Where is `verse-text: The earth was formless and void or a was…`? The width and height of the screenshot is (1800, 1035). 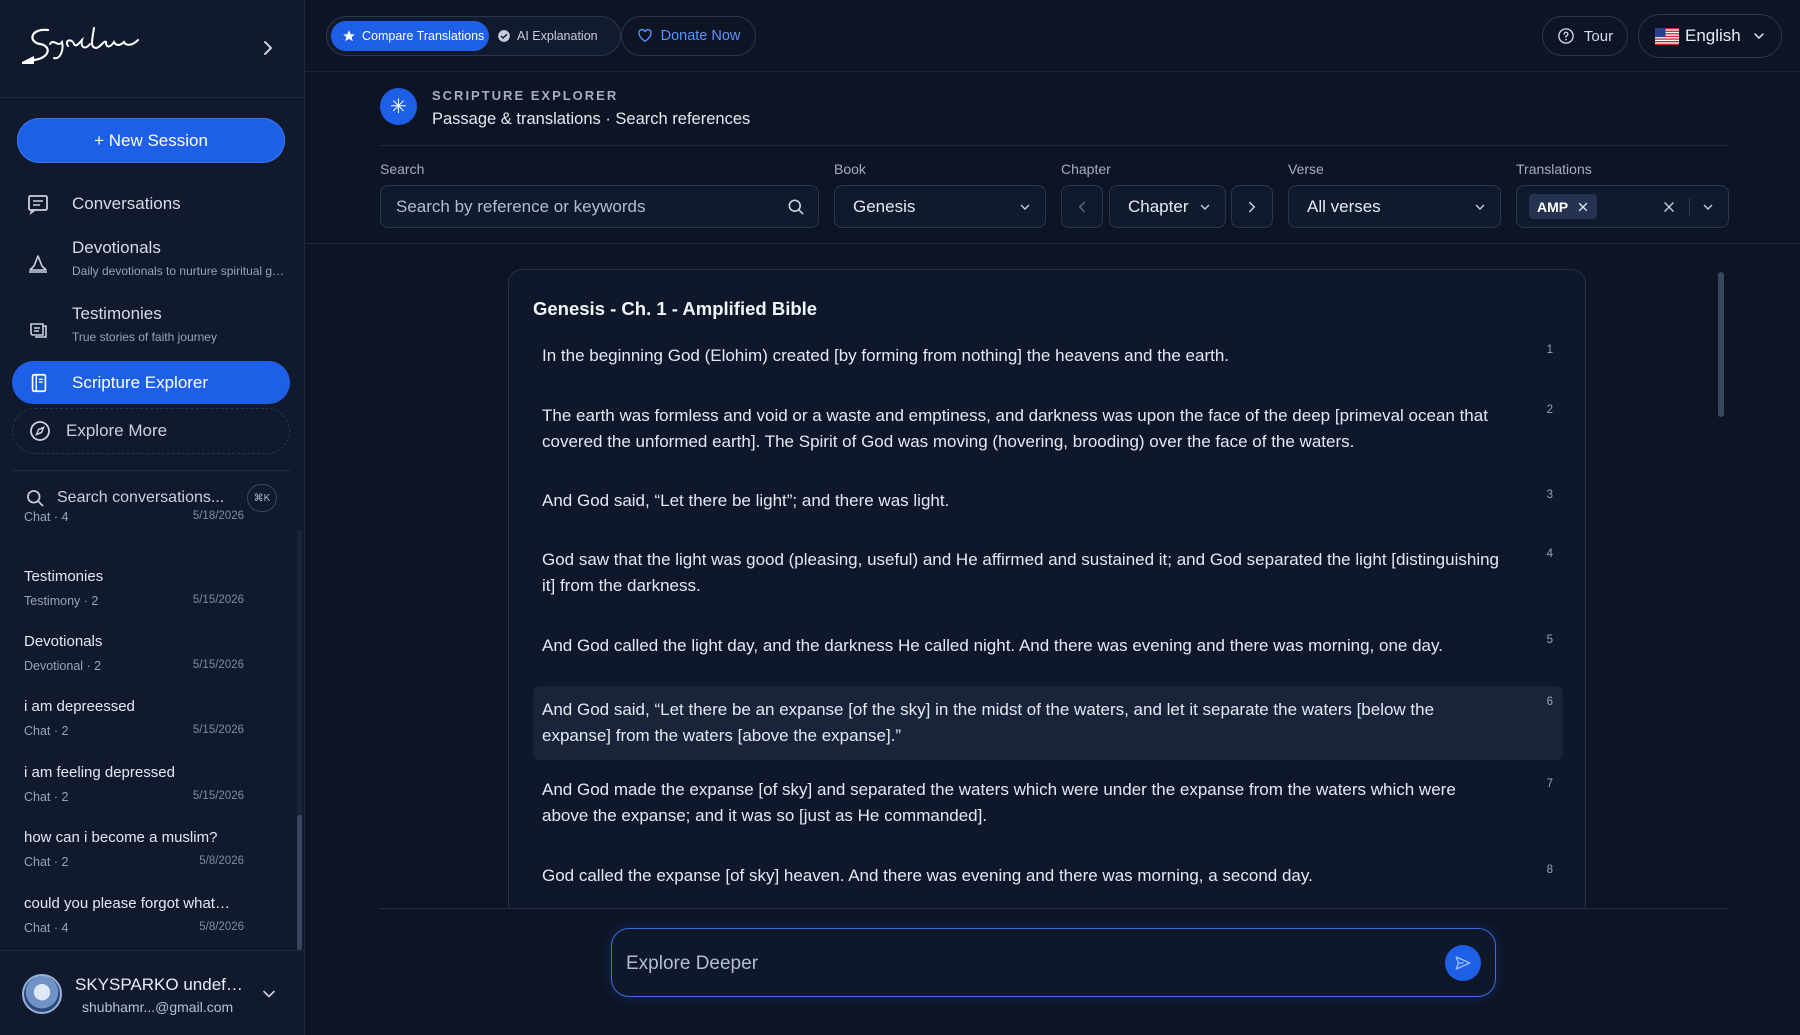
verse-text: The earth was formless and void or a was… is located at coordinates (1015, 428).